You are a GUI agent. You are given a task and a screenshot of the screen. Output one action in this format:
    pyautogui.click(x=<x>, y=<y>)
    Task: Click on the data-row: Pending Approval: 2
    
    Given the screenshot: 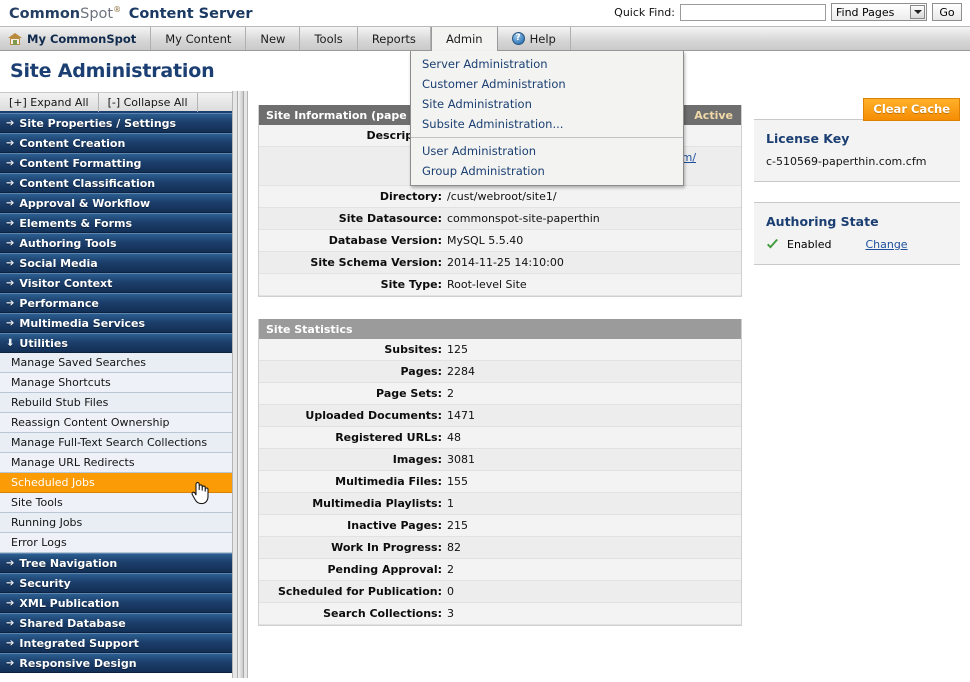 What is the action you would take?
    pyautogui.click(x=500, y=570)
    